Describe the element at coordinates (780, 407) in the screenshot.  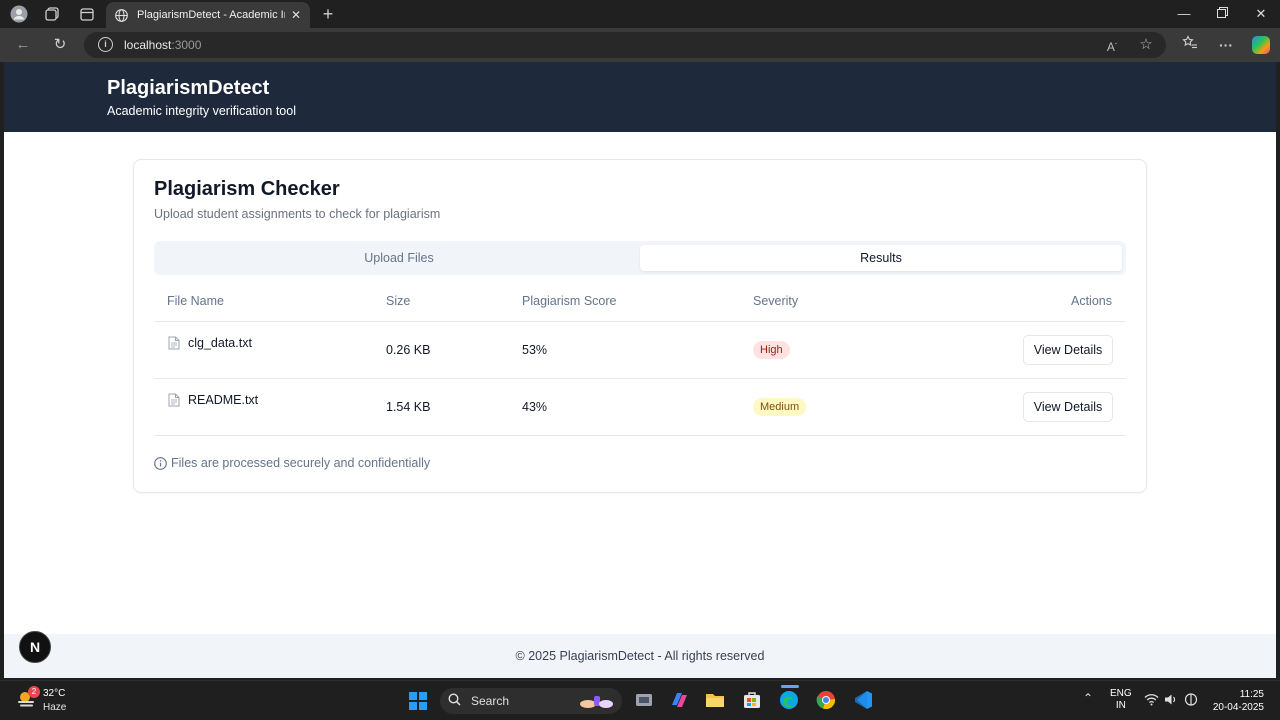
I see `severity-badge: Medium` at that location.